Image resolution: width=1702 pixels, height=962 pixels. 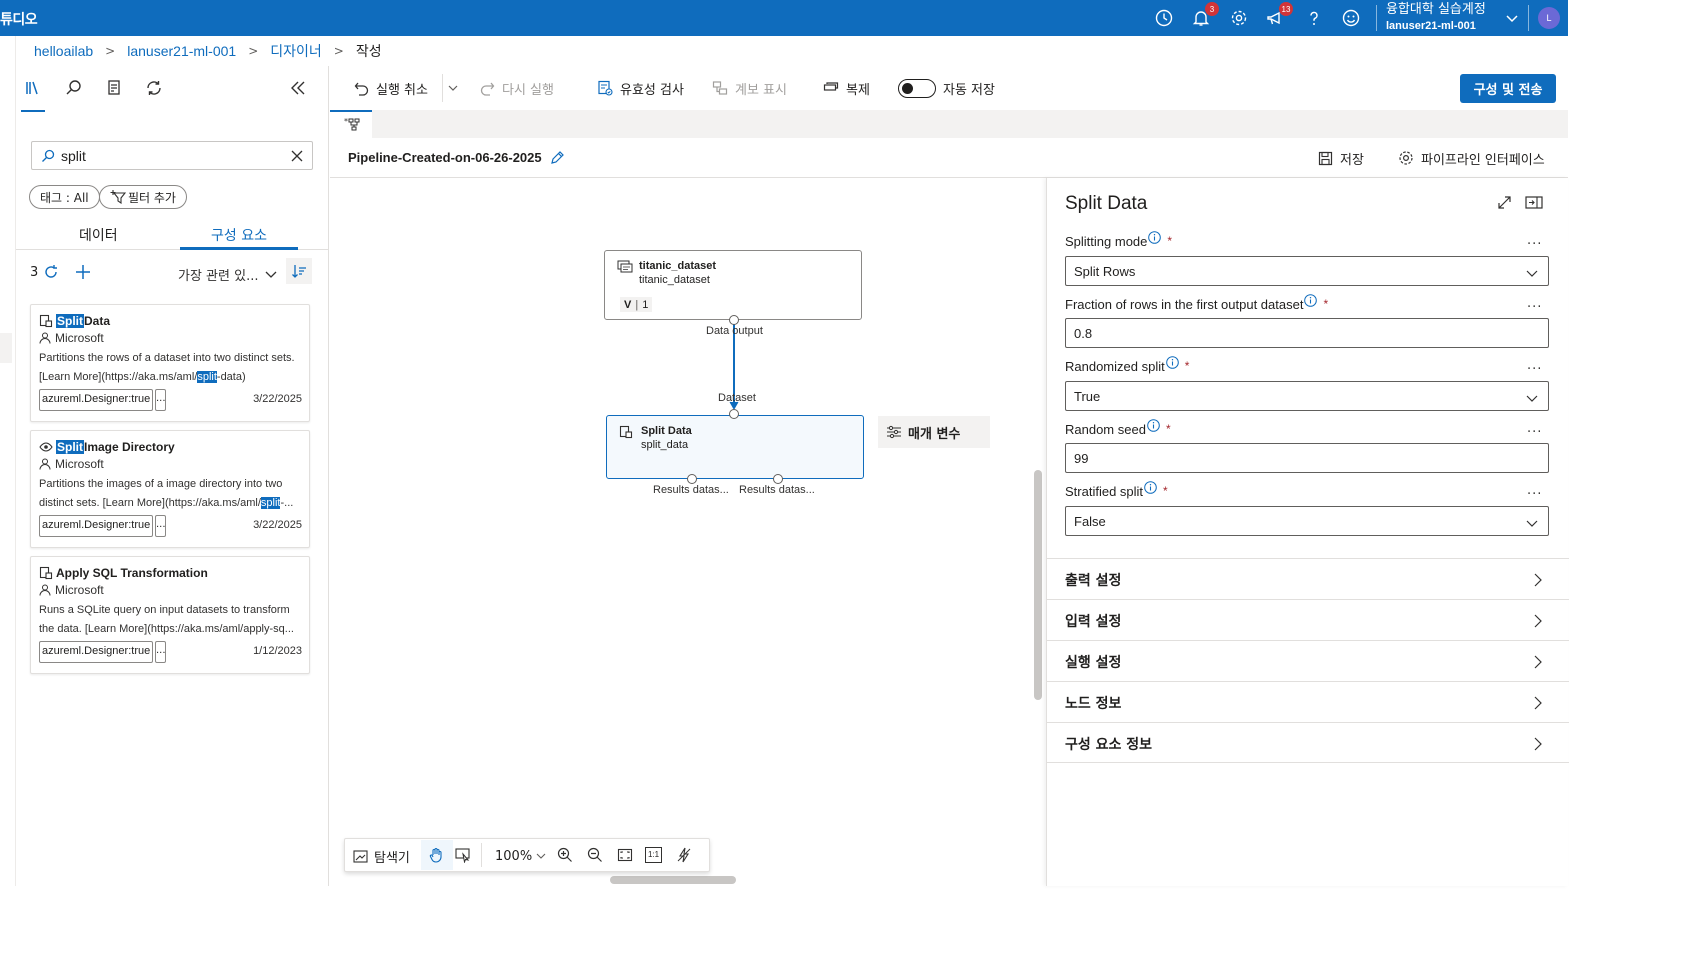 I want to click on search-icon, so click(x=74, y=88).